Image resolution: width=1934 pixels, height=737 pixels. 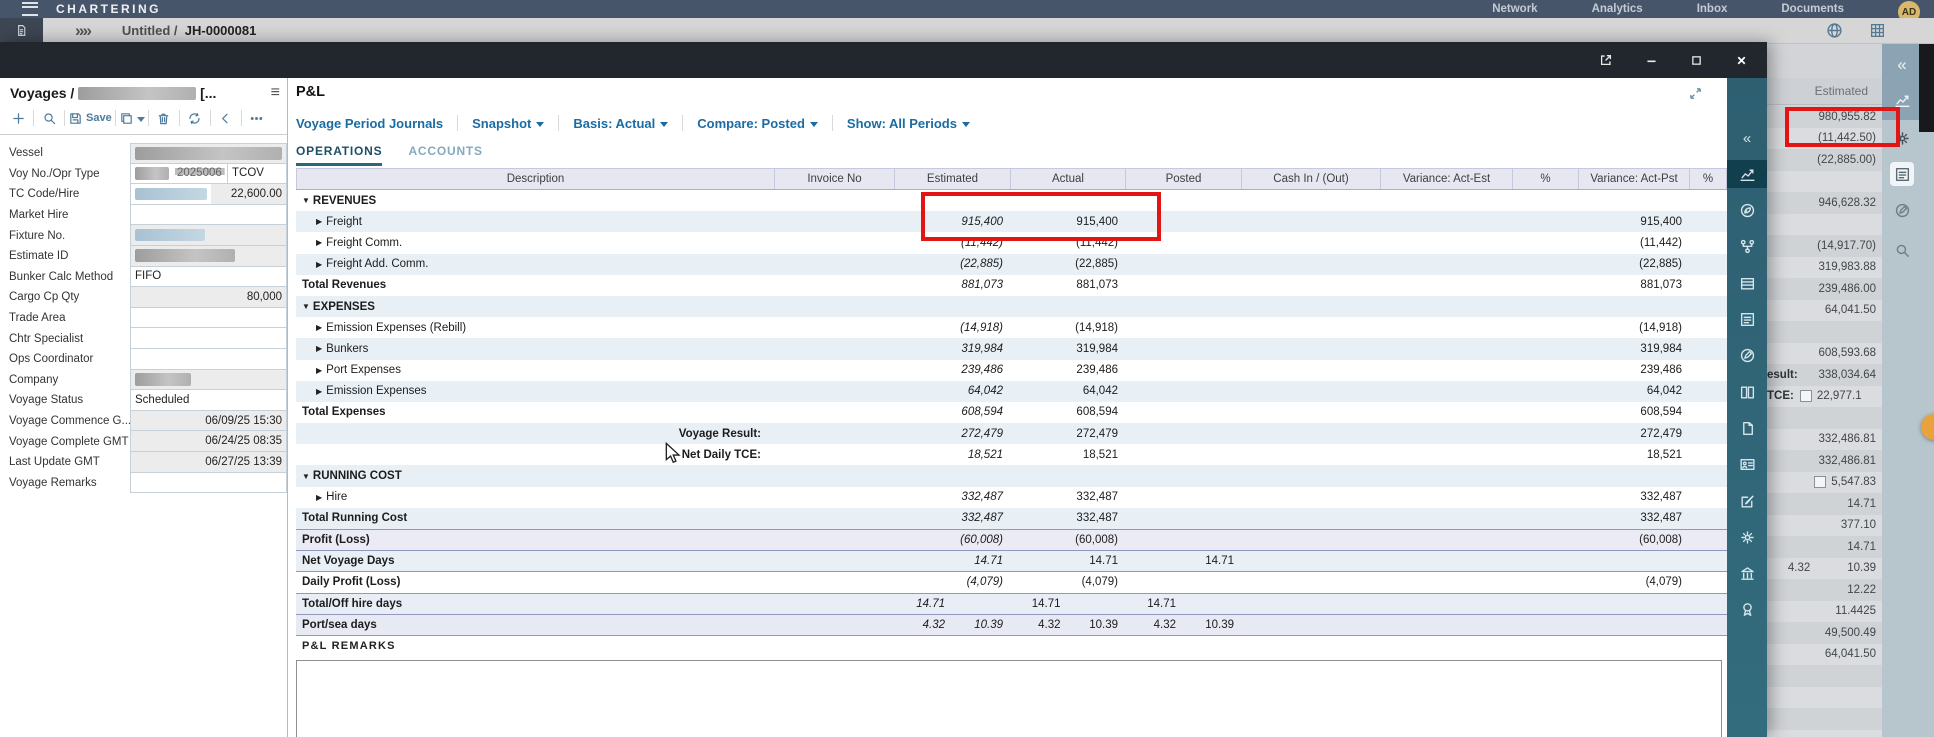 I want to click on column-header-posted: Posted, so click(x=1184, y=179).